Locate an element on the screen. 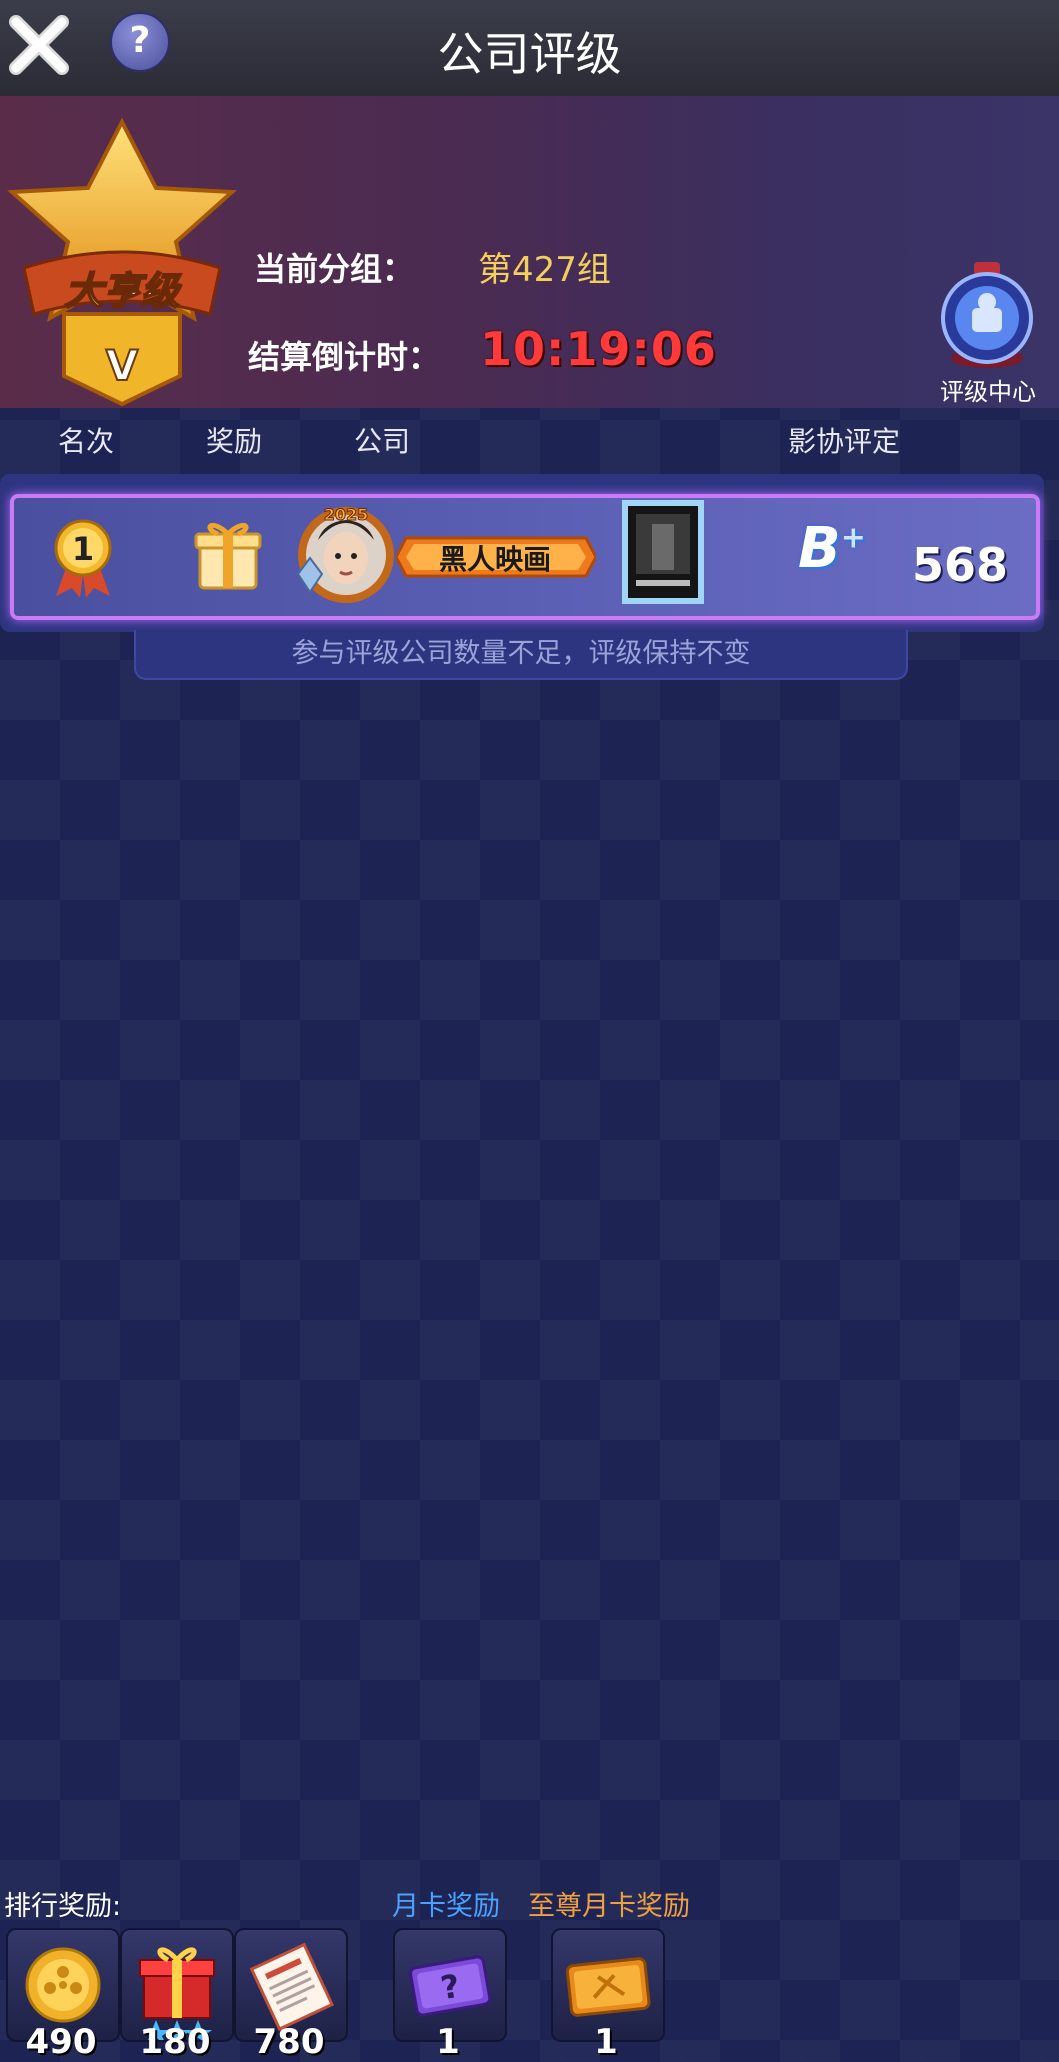 This screenshot has width=1059, height=2062. level-tier: V is located at coordinates (122, 365).